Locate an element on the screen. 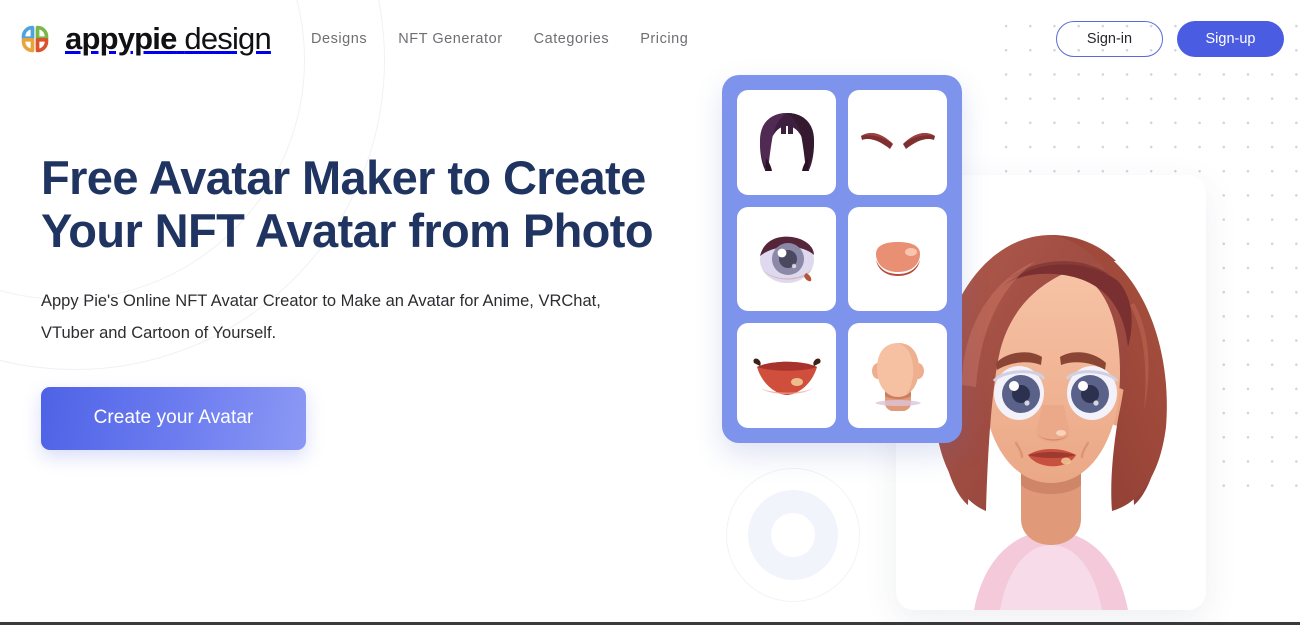  brand-name-bold: appypie is located at coordinates (121, 38).